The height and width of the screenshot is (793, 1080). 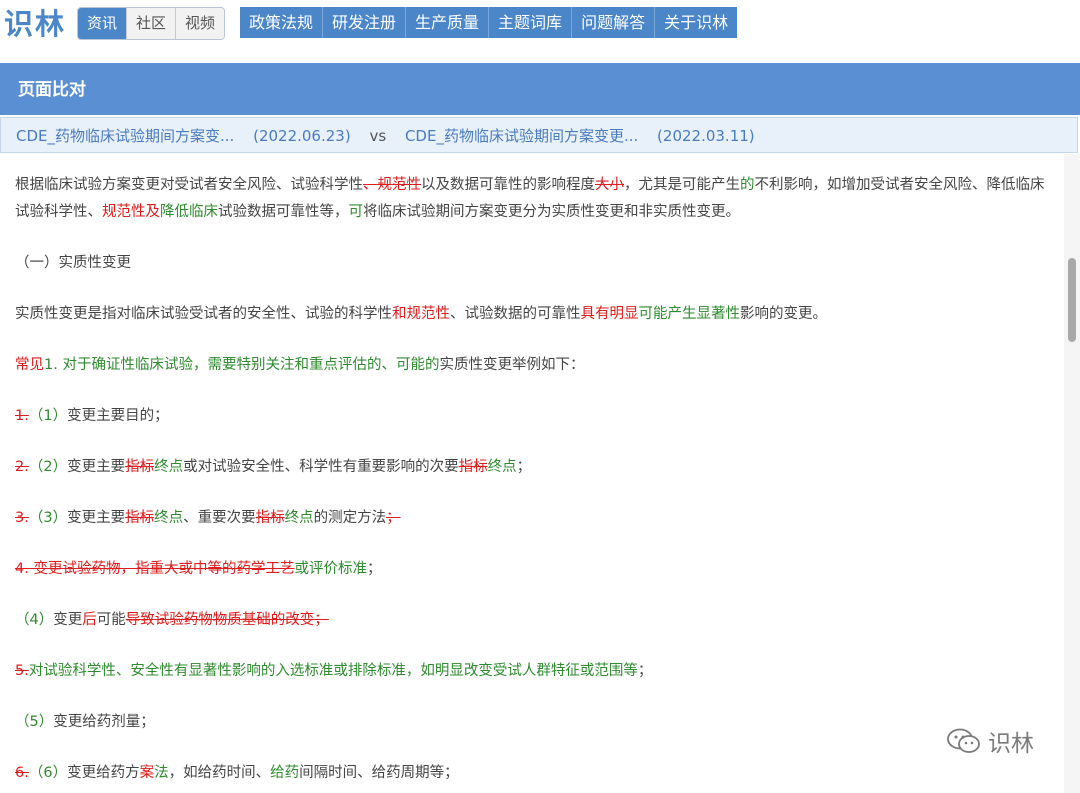 I want to click on site-logo: 识林, so click(x=35, y=24).